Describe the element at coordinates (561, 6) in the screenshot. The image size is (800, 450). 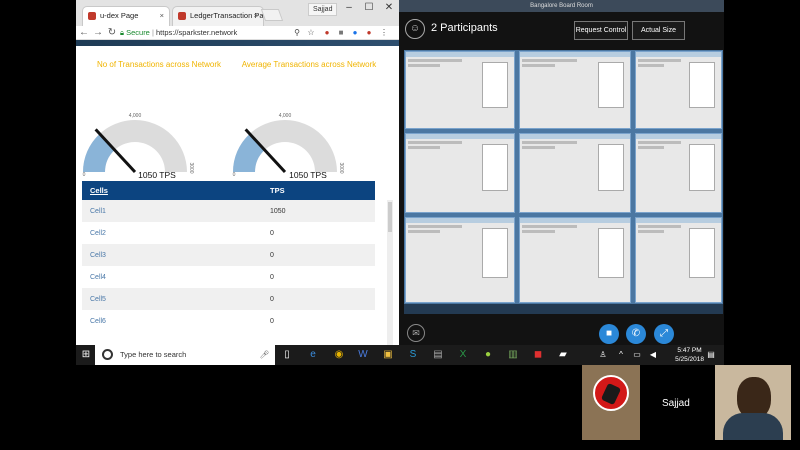
I see `room-title: Bangalore Board Room` at that location.